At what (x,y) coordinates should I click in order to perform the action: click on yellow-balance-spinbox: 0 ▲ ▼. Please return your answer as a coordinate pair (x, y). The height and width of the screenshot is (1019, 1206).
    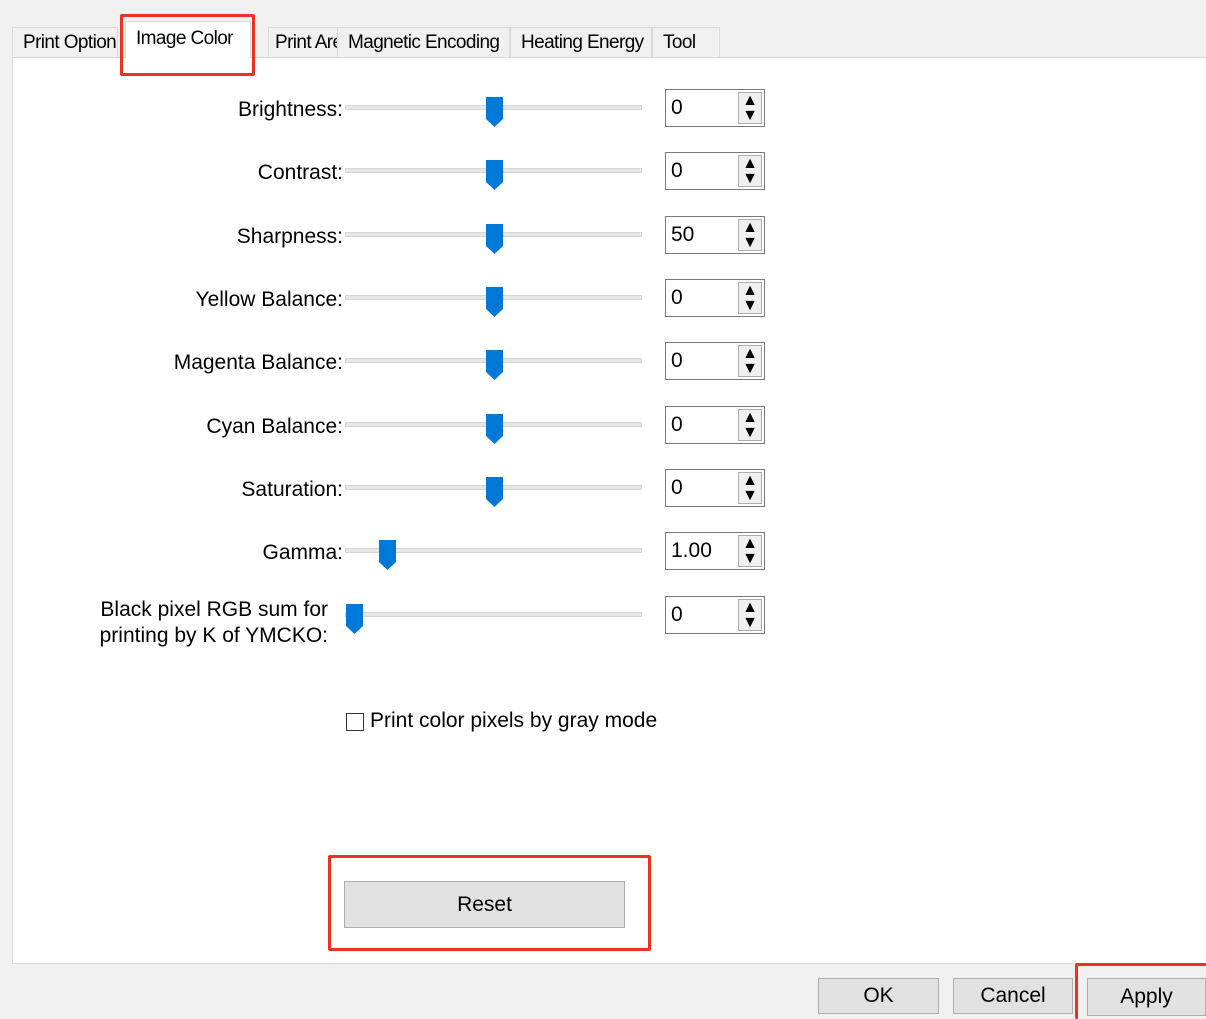
    Looking at the image, I should click on (715, 298).